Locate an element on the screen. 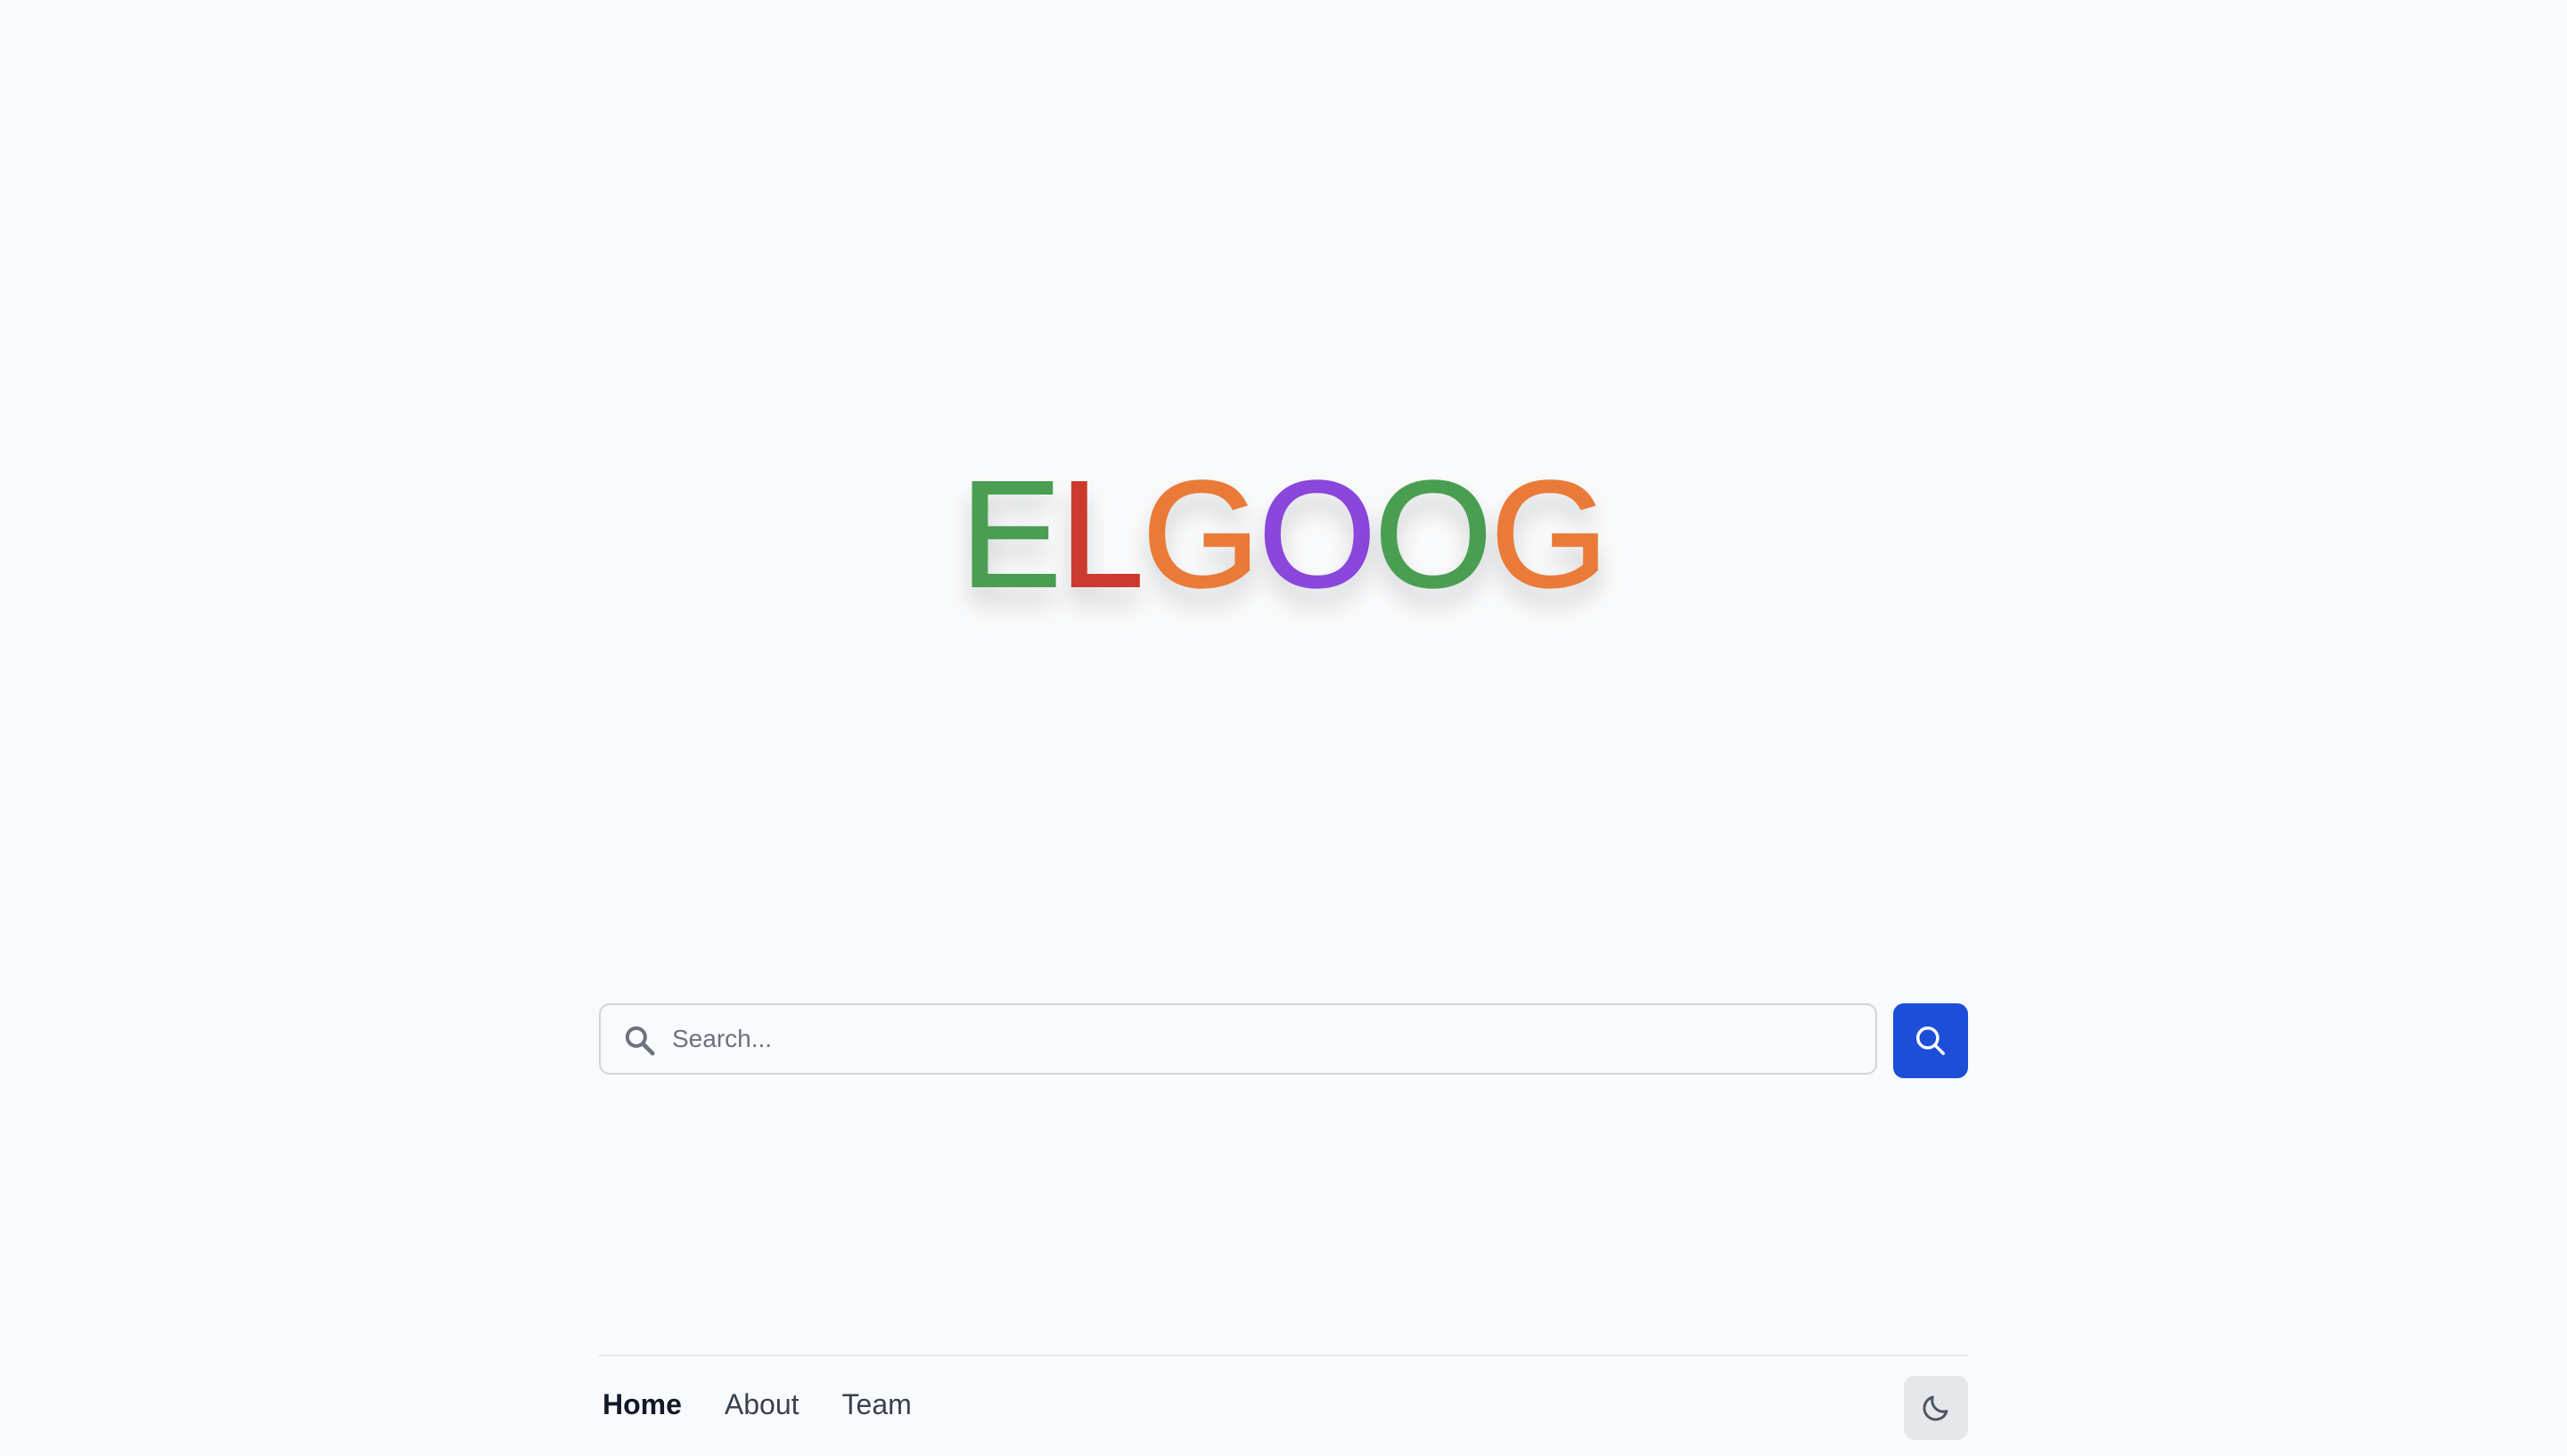 This screenshot has width=2567, height=1456. search-input is located at coordinates (1265, 1039).